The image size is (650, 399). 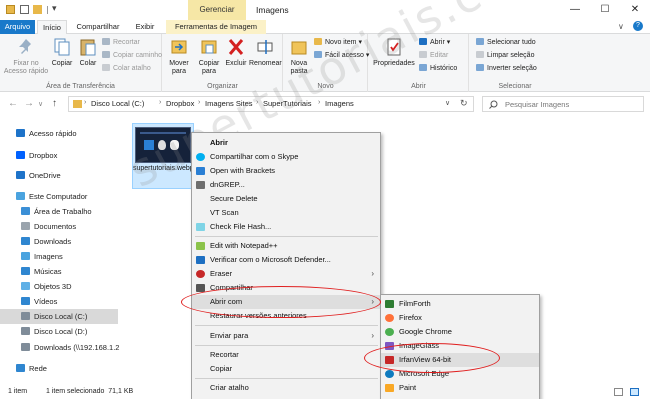 What do you see at coordinates (54, 8) in the screenshot?
I see `customize-toolbar-icon: ▾` at bounding box center [54, 8].